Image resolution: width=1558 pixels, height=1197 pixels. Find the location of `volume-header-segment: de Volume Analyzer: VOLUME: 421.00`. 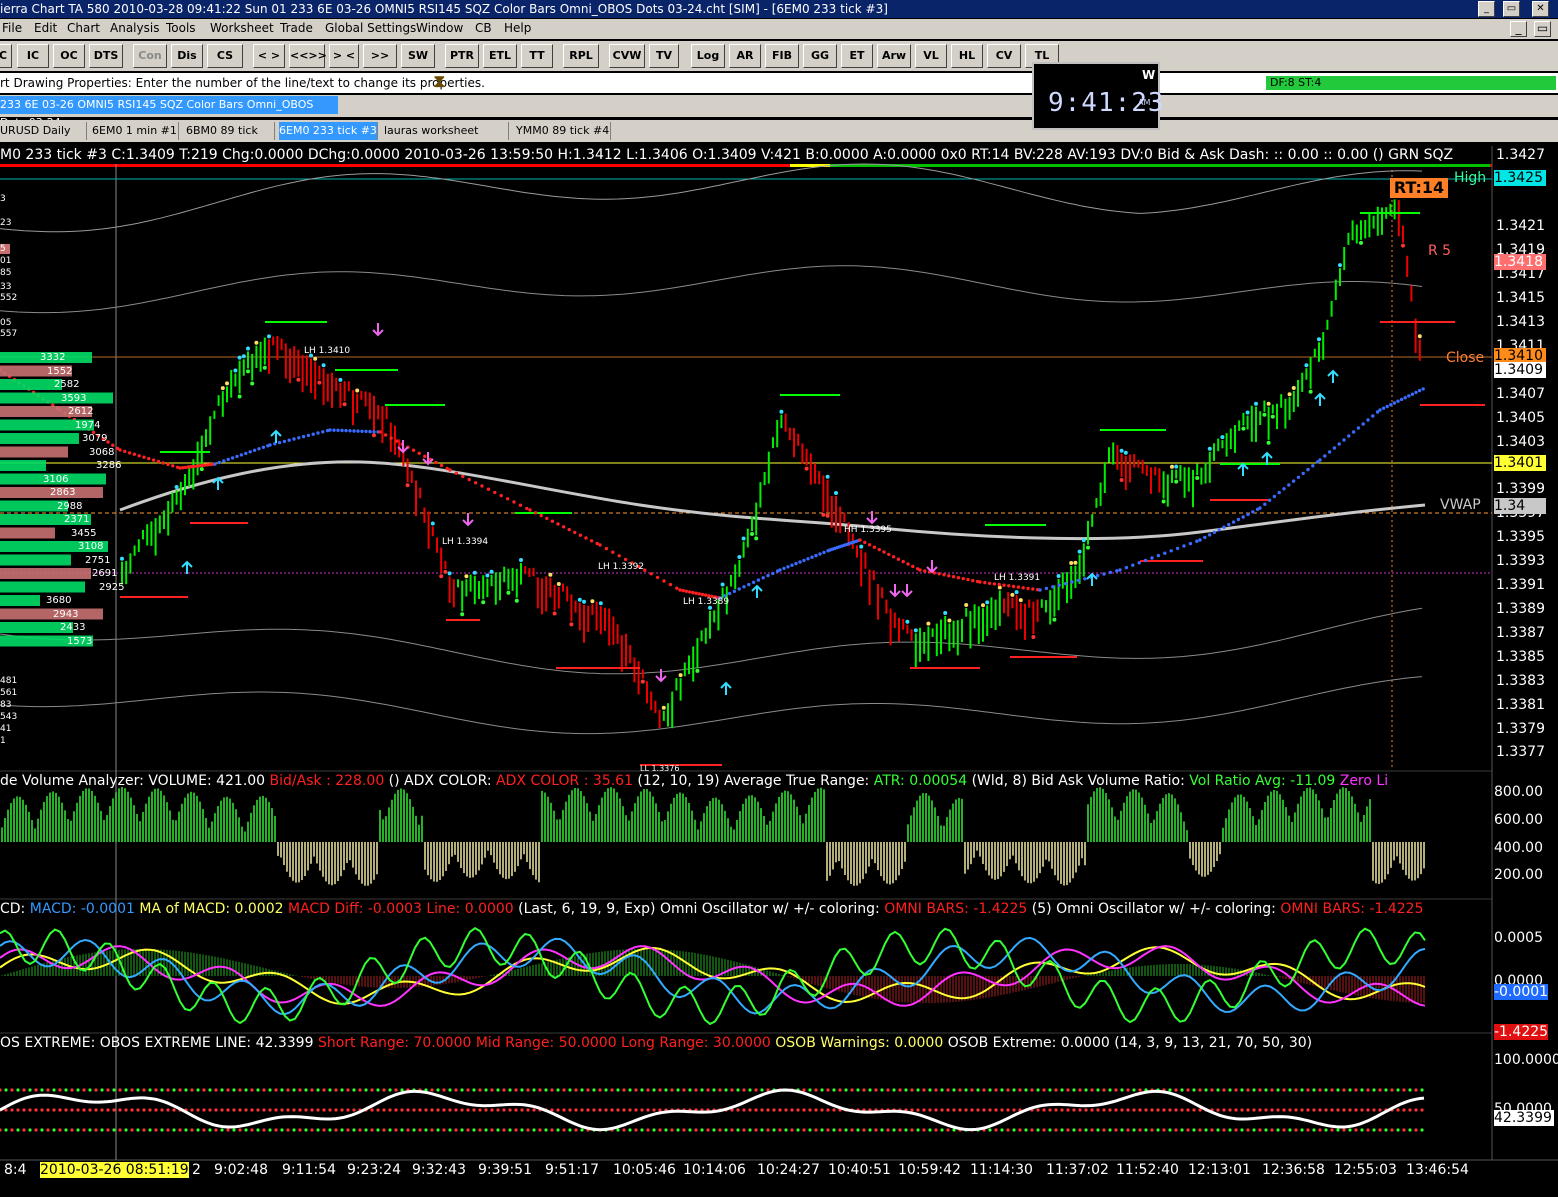

volume-header-segment: de Volume Analyzer: VOLUME: 421.00 is located at coordinates (135, 781).